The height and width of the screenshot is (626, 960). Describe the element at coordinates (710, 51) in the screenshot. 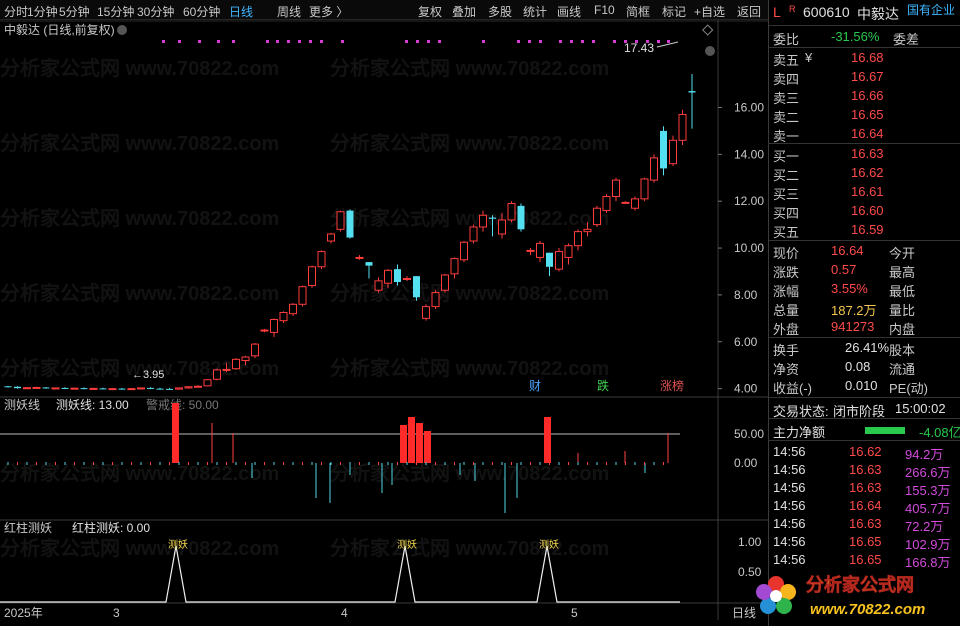

I see `settings-icon` at that location.